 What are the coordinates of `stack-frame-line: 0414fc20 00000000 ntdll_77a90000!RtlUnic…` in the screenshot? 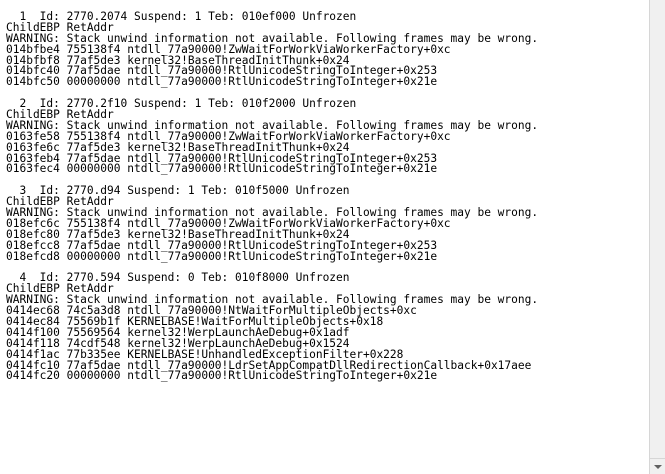 It's located at (222, 376).